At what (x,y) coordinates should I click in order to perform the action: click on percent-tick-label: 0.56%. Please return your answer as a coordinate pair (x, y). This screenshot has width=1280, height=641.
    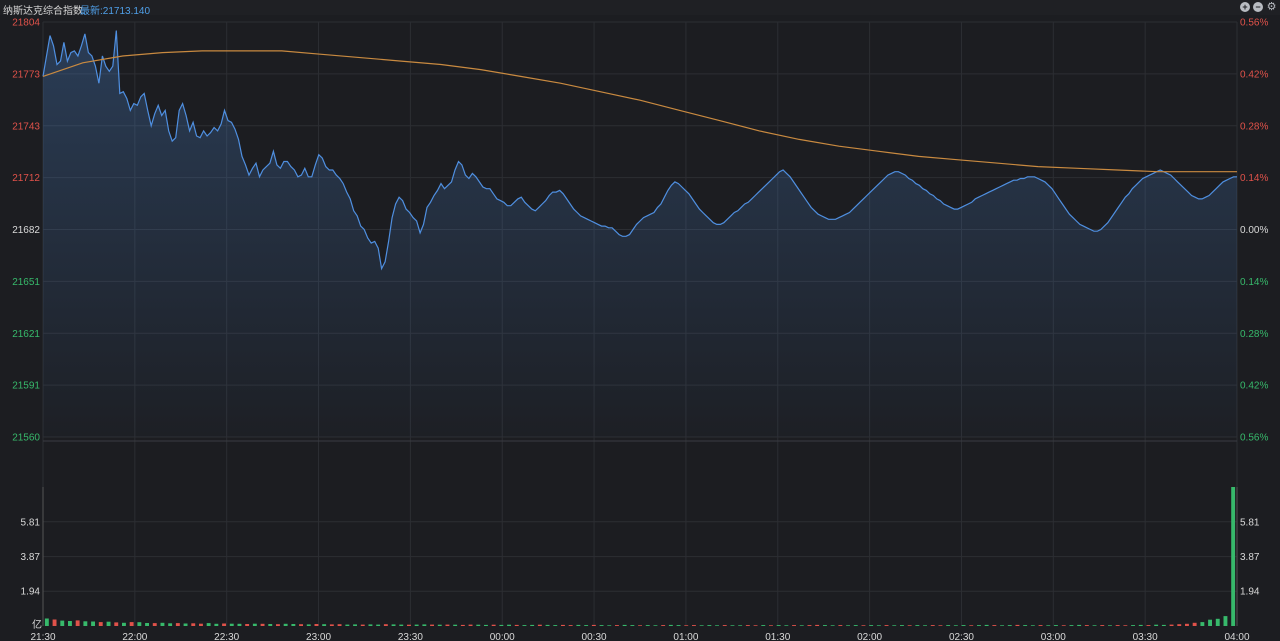
    Looking at the image, I should click on (1254, 23).